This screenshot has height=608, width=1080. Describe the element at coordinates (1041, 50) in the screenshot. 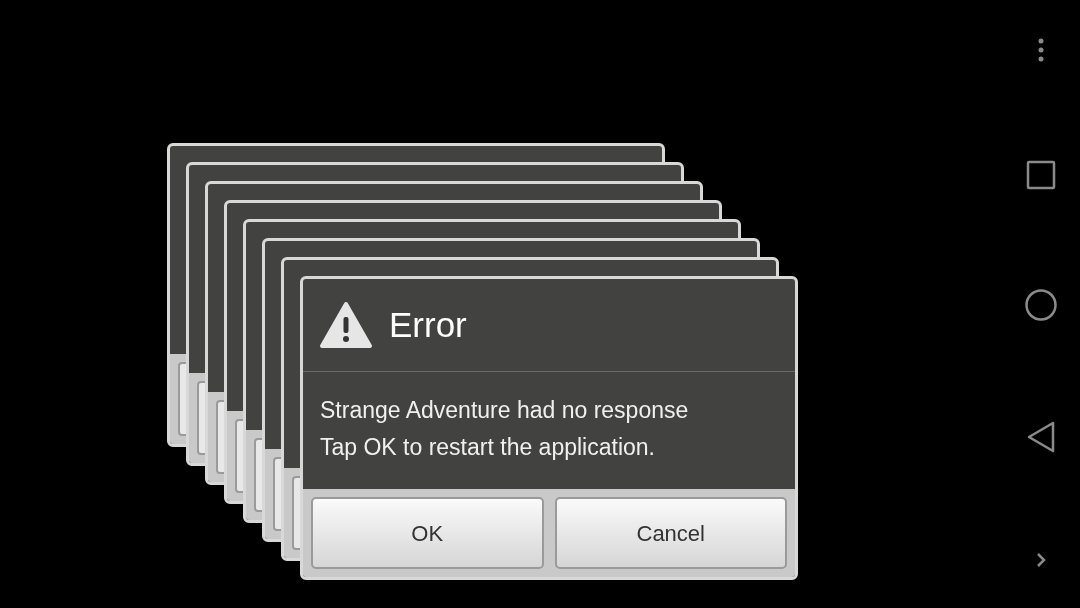

I see `menu-icon` at that location.